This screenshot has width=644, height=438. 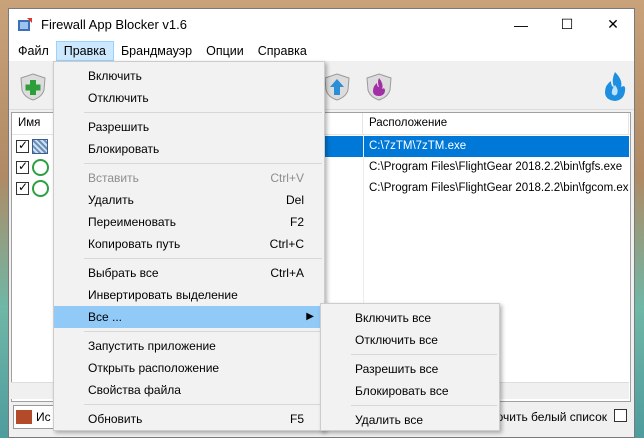 What do you see at coordinates (189, 76) in the screenshot?
I see `menu-item-enable: Включить` at bounding box center [189, 76].